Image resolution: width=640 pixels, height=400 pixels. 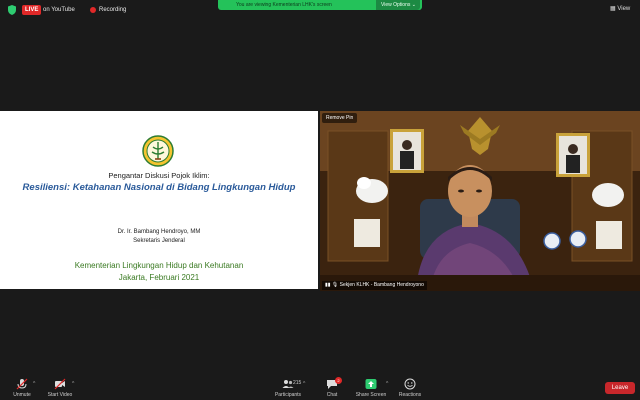 What do you see at coordinates (60, 395) in the screenshot?
I see `start-video-label: Start Video` at bounding box center [60, 395].